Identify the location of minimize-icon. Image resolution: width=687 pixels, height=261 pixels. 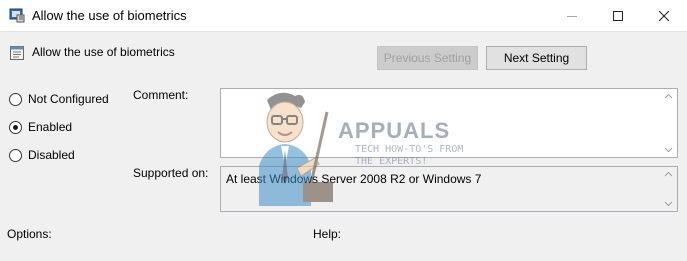
(572, 16).